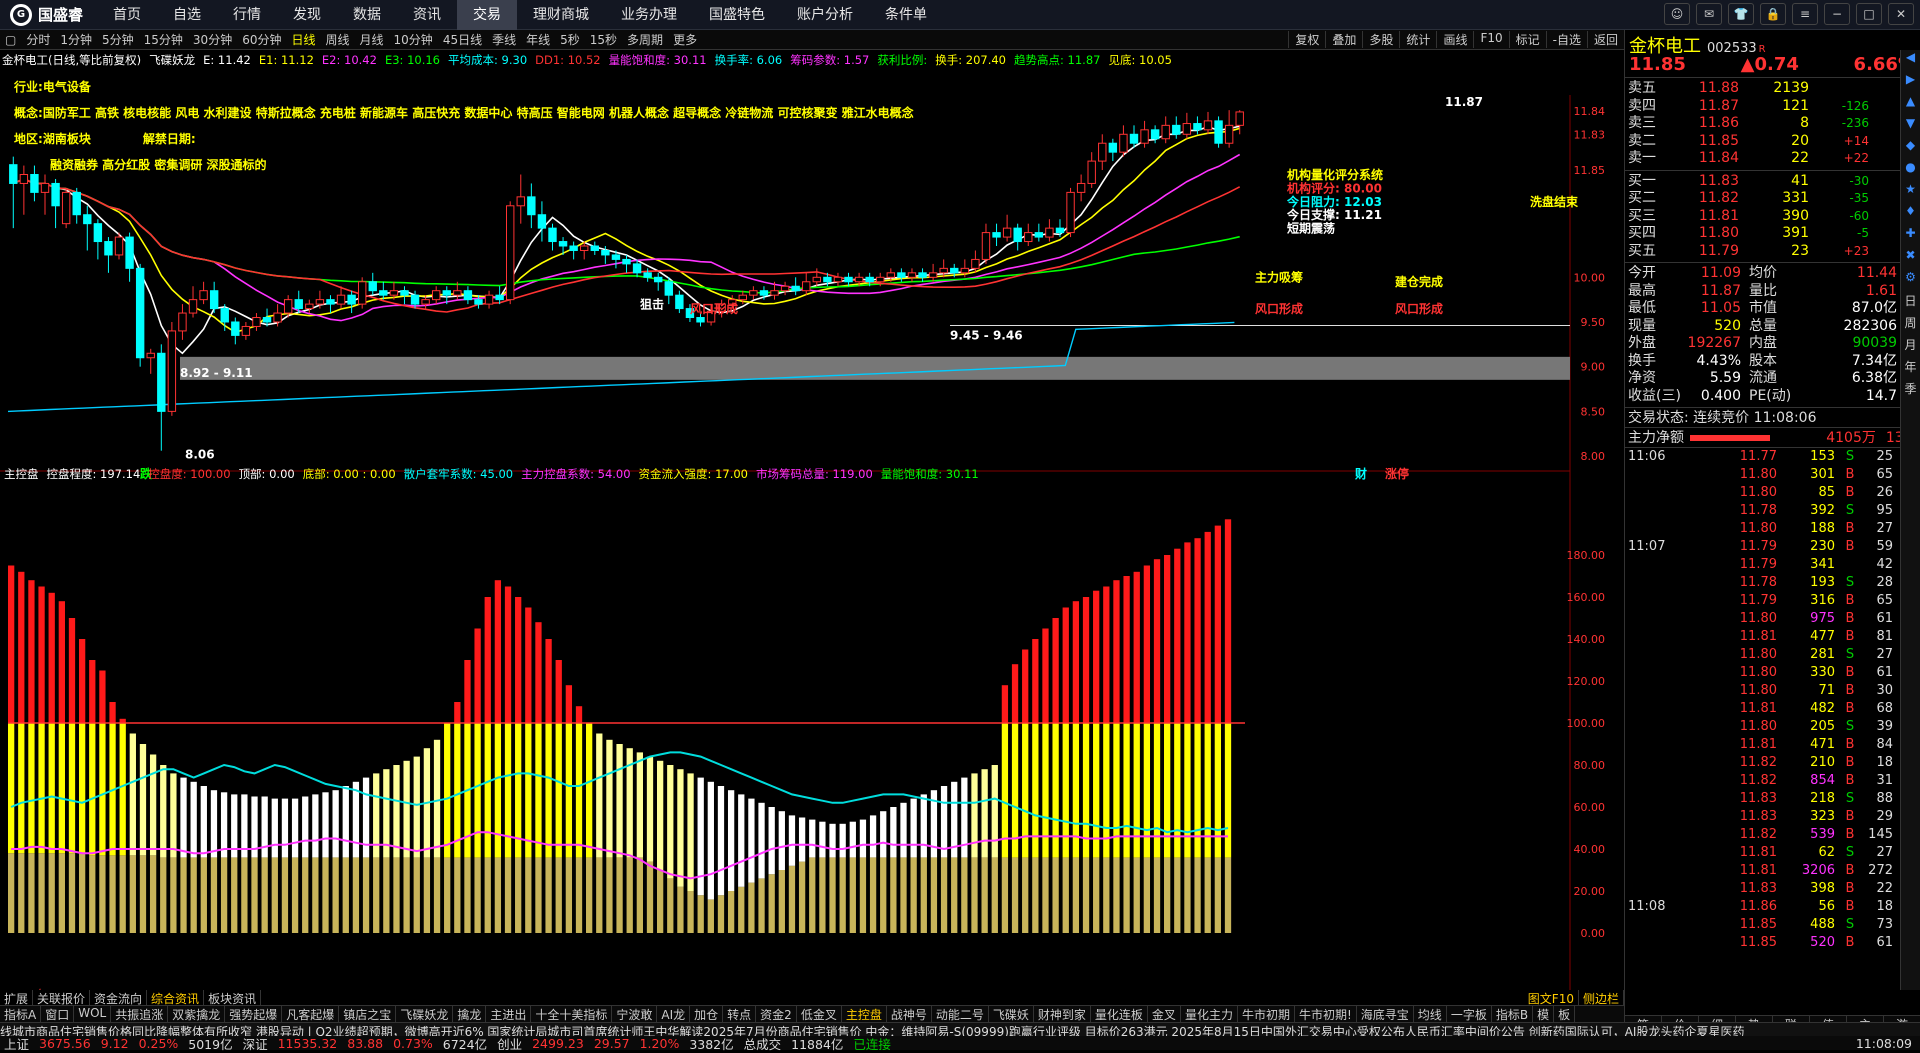  I want to click on indicator-tab-19: 战神号, so click(909, 1014).